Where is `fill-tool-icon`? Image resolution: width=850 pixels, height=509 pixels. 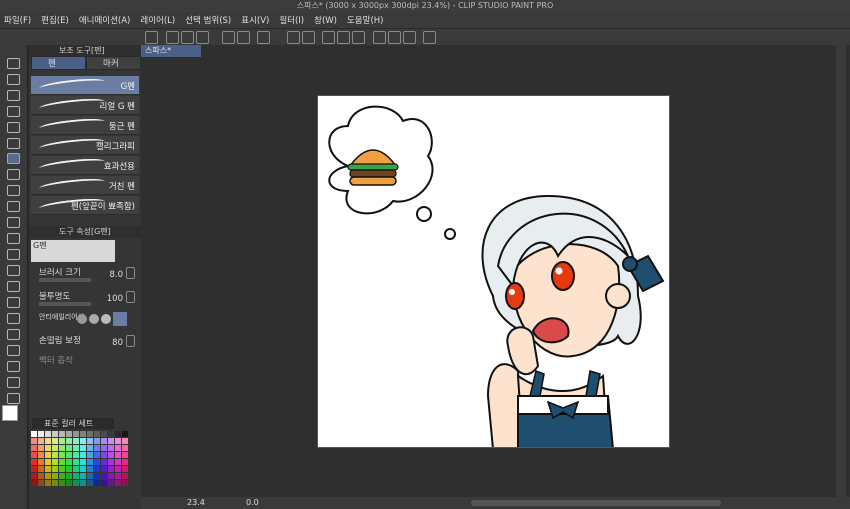
fill-tool-icon is located at coordinates (13, 286).